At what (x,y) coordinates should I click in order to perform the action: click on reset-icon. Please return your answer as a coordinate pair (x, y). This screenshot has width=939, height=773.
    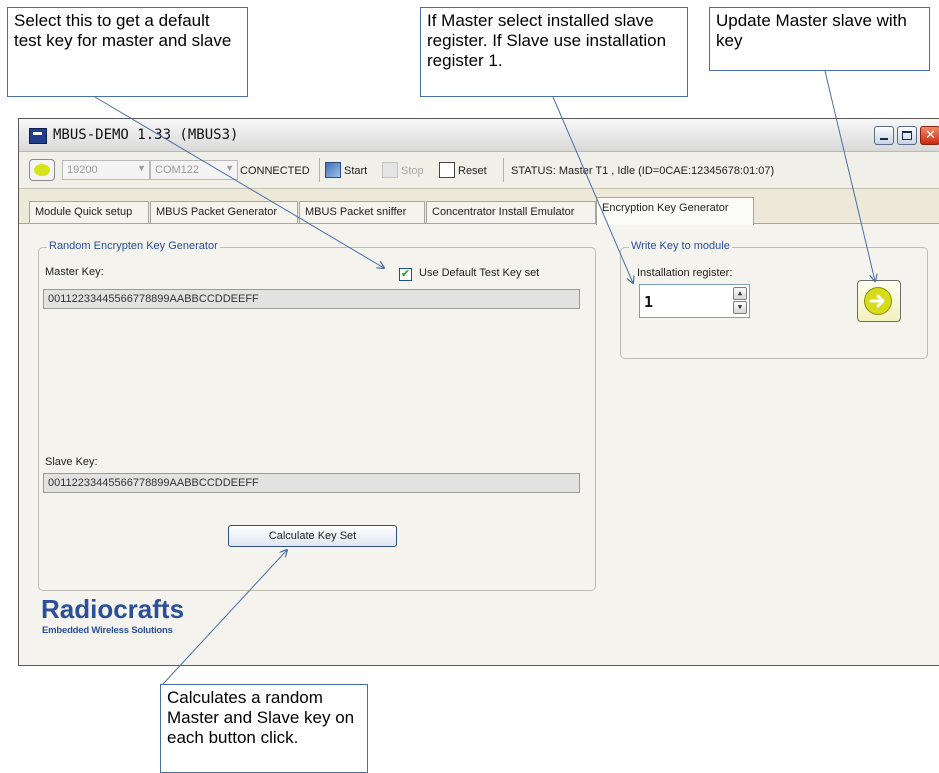
    Looking at the image, I should click on (447, 170).